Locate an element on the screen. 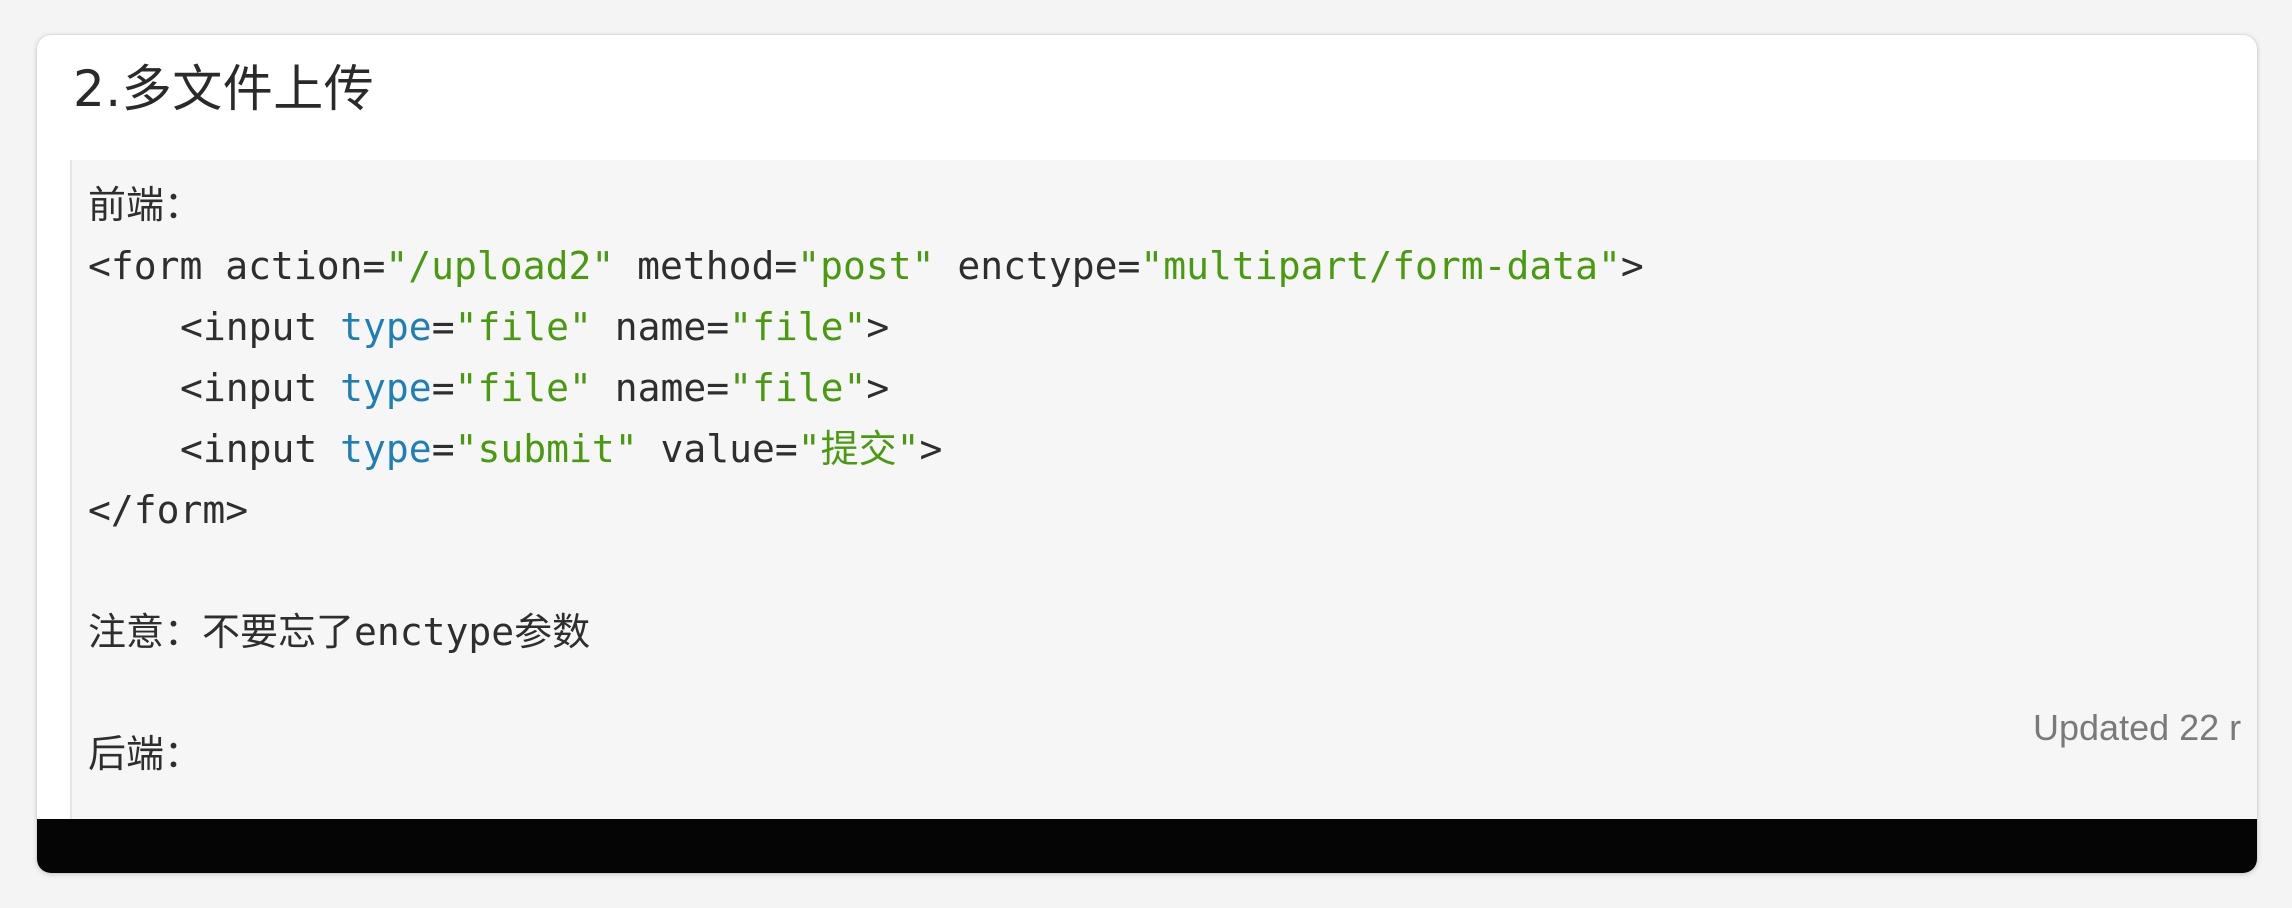 The image size is (2292, 908). action-value: "/upload2" is located at coordinates (500, 266).